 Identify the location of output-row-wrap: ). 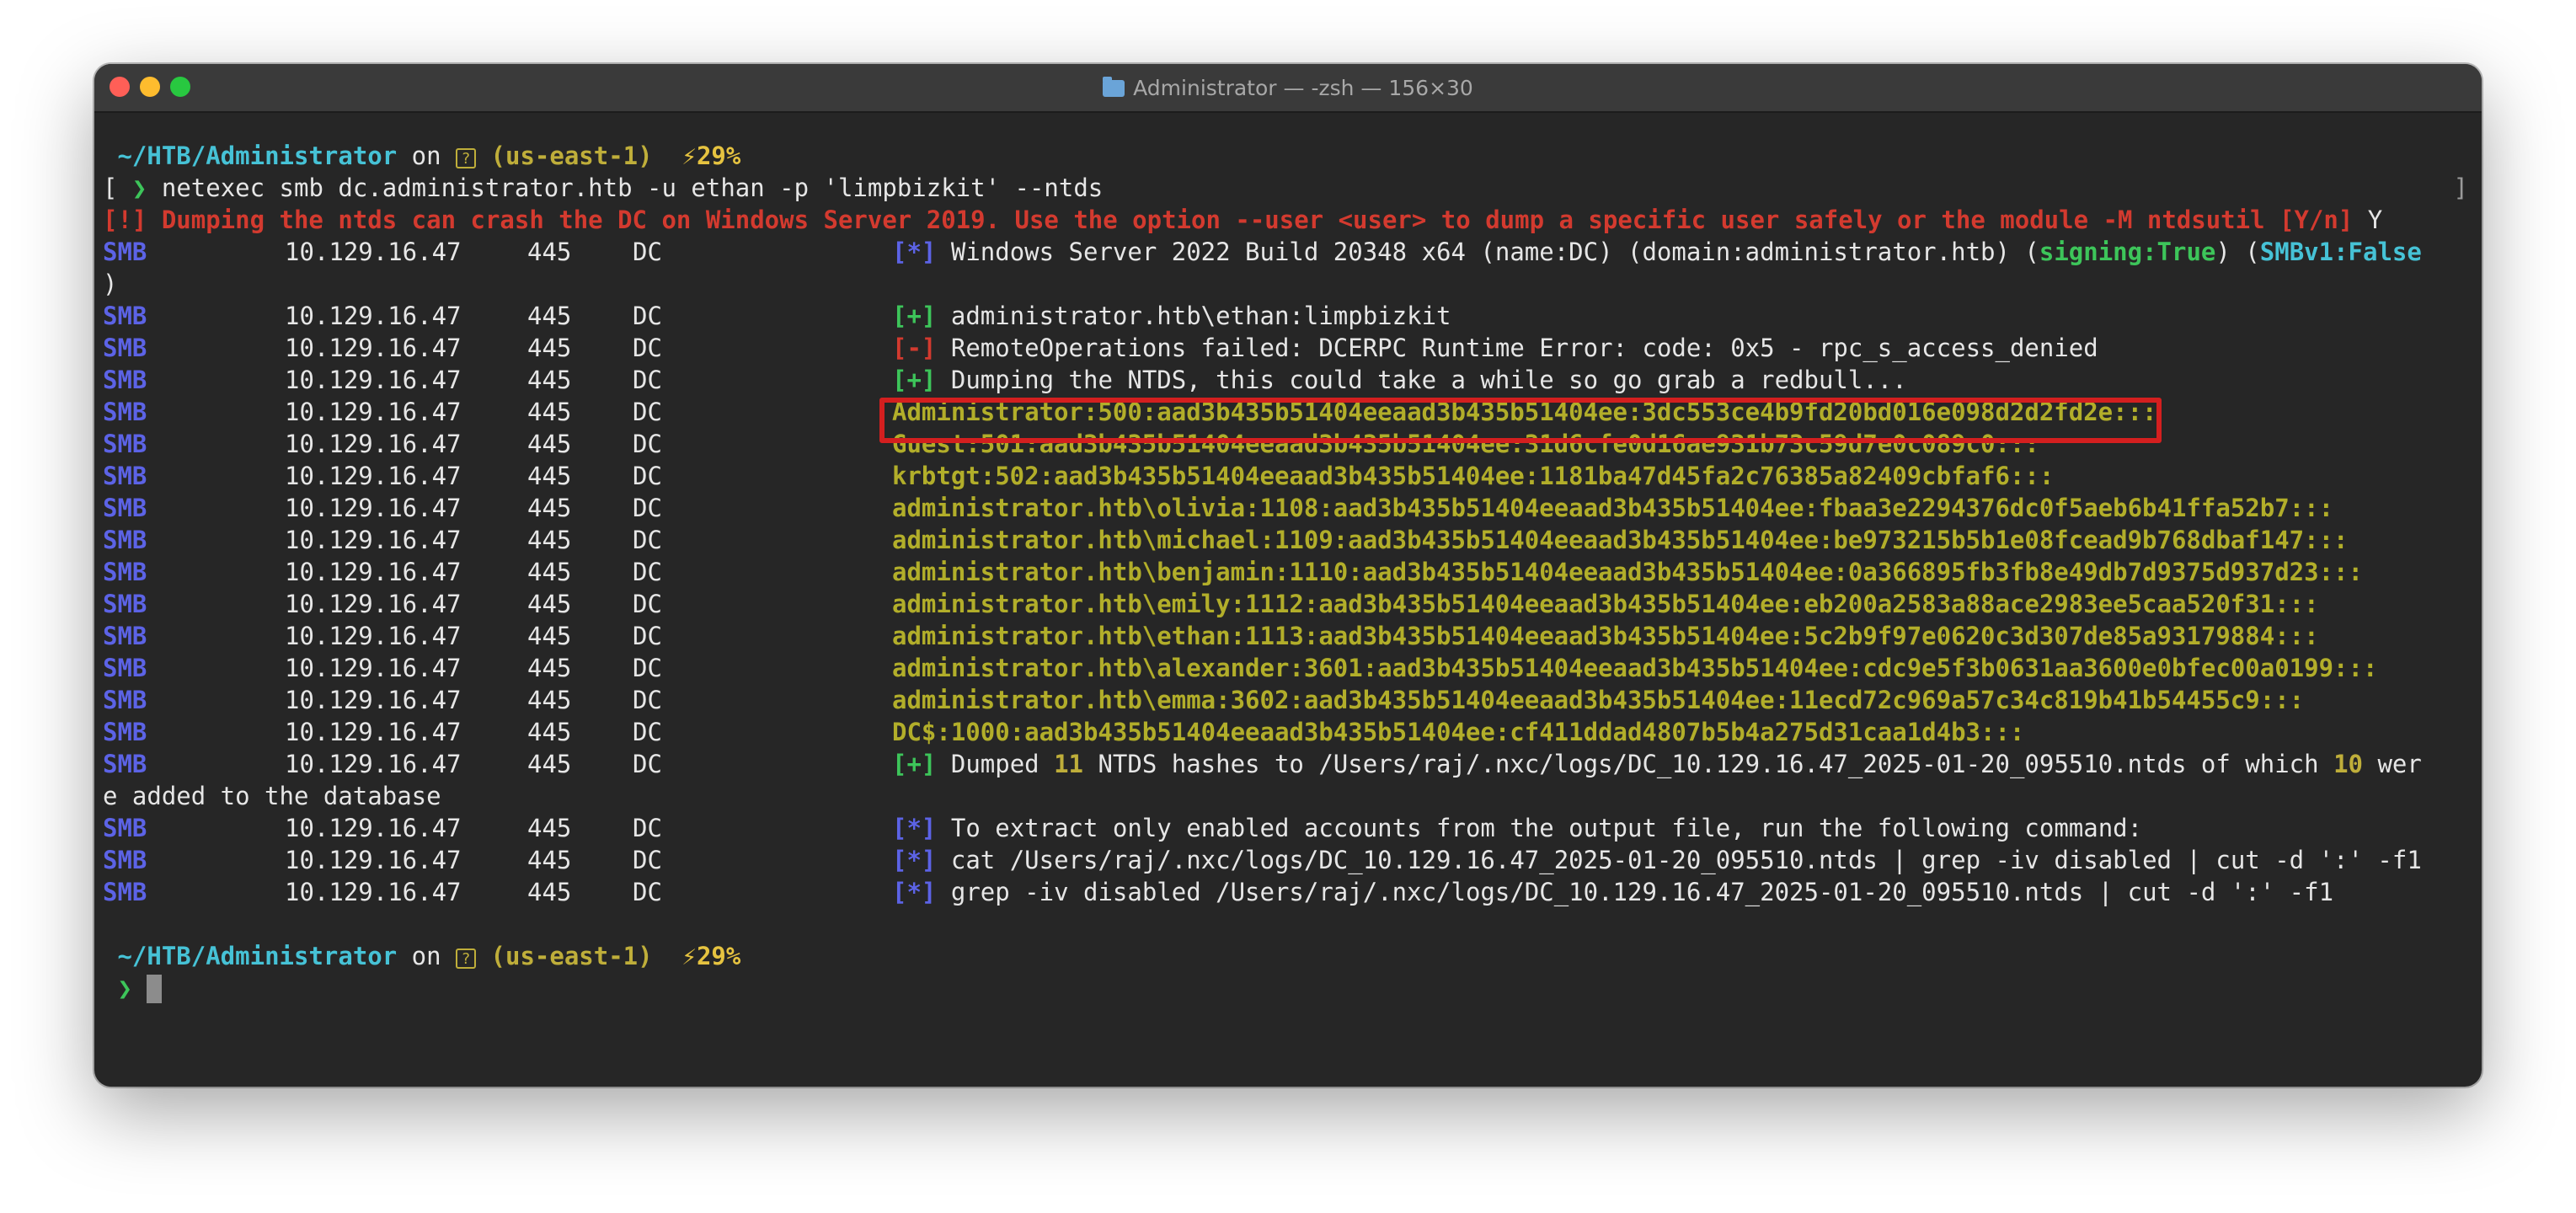
(1288, 284).